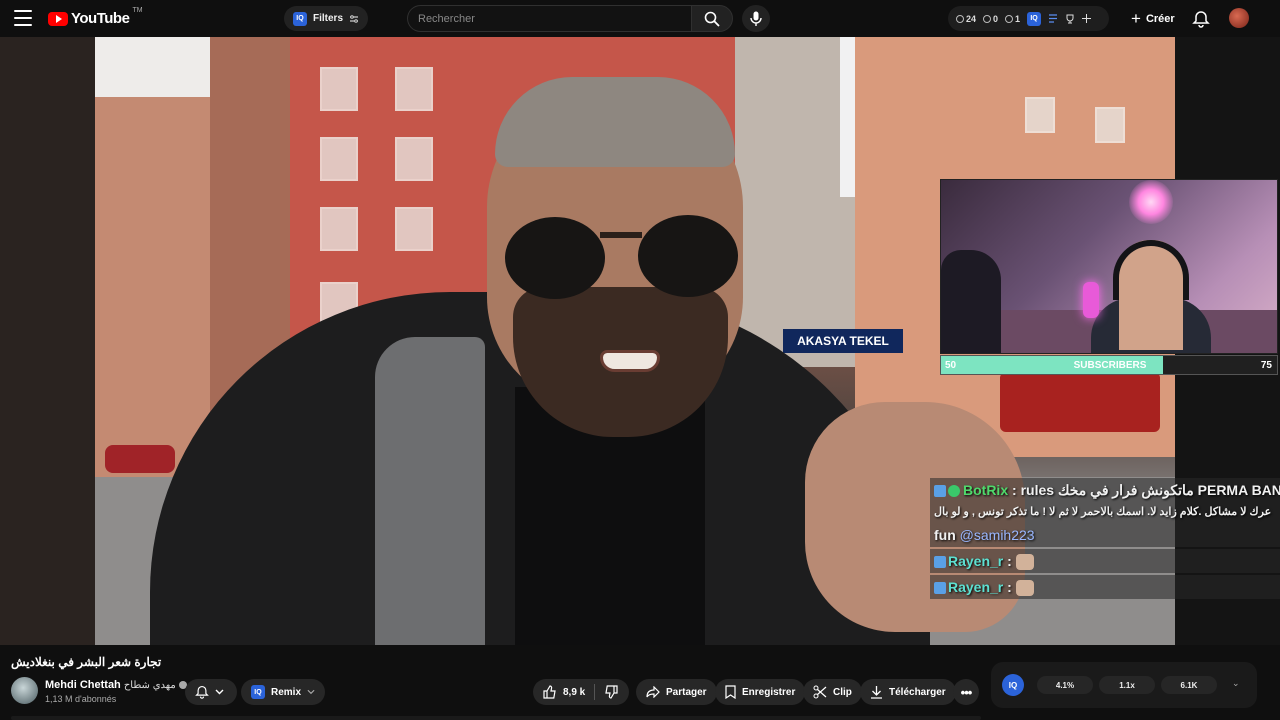 This screenshot has width=1280, height=720. What do you see at coordinates (820, 692) in the screenshot?
I see `scissors-icon` at bounding box center [820, 692].